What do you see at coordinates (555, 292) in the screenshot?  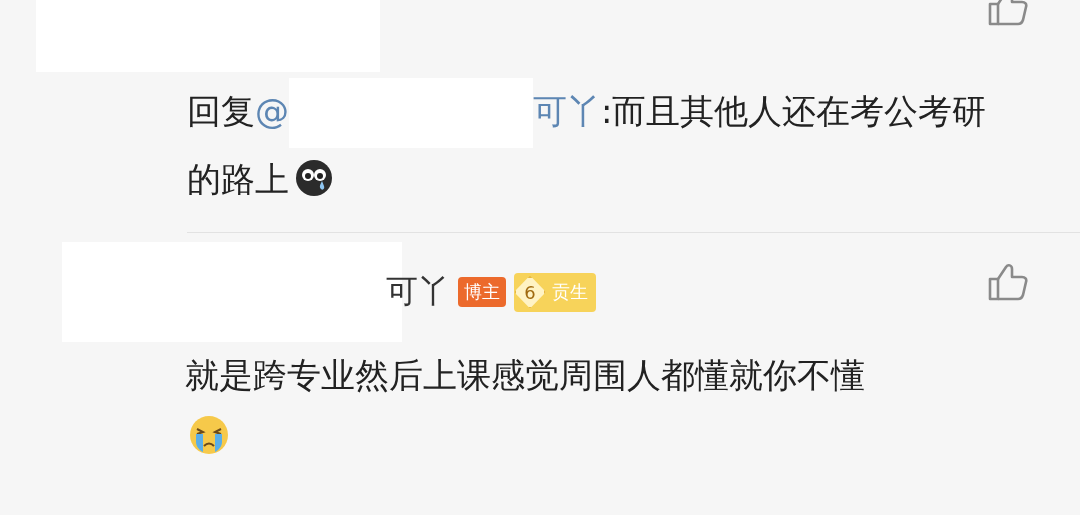 I see `rank-badge: 6 贡生` at bounding box center [555, 292].